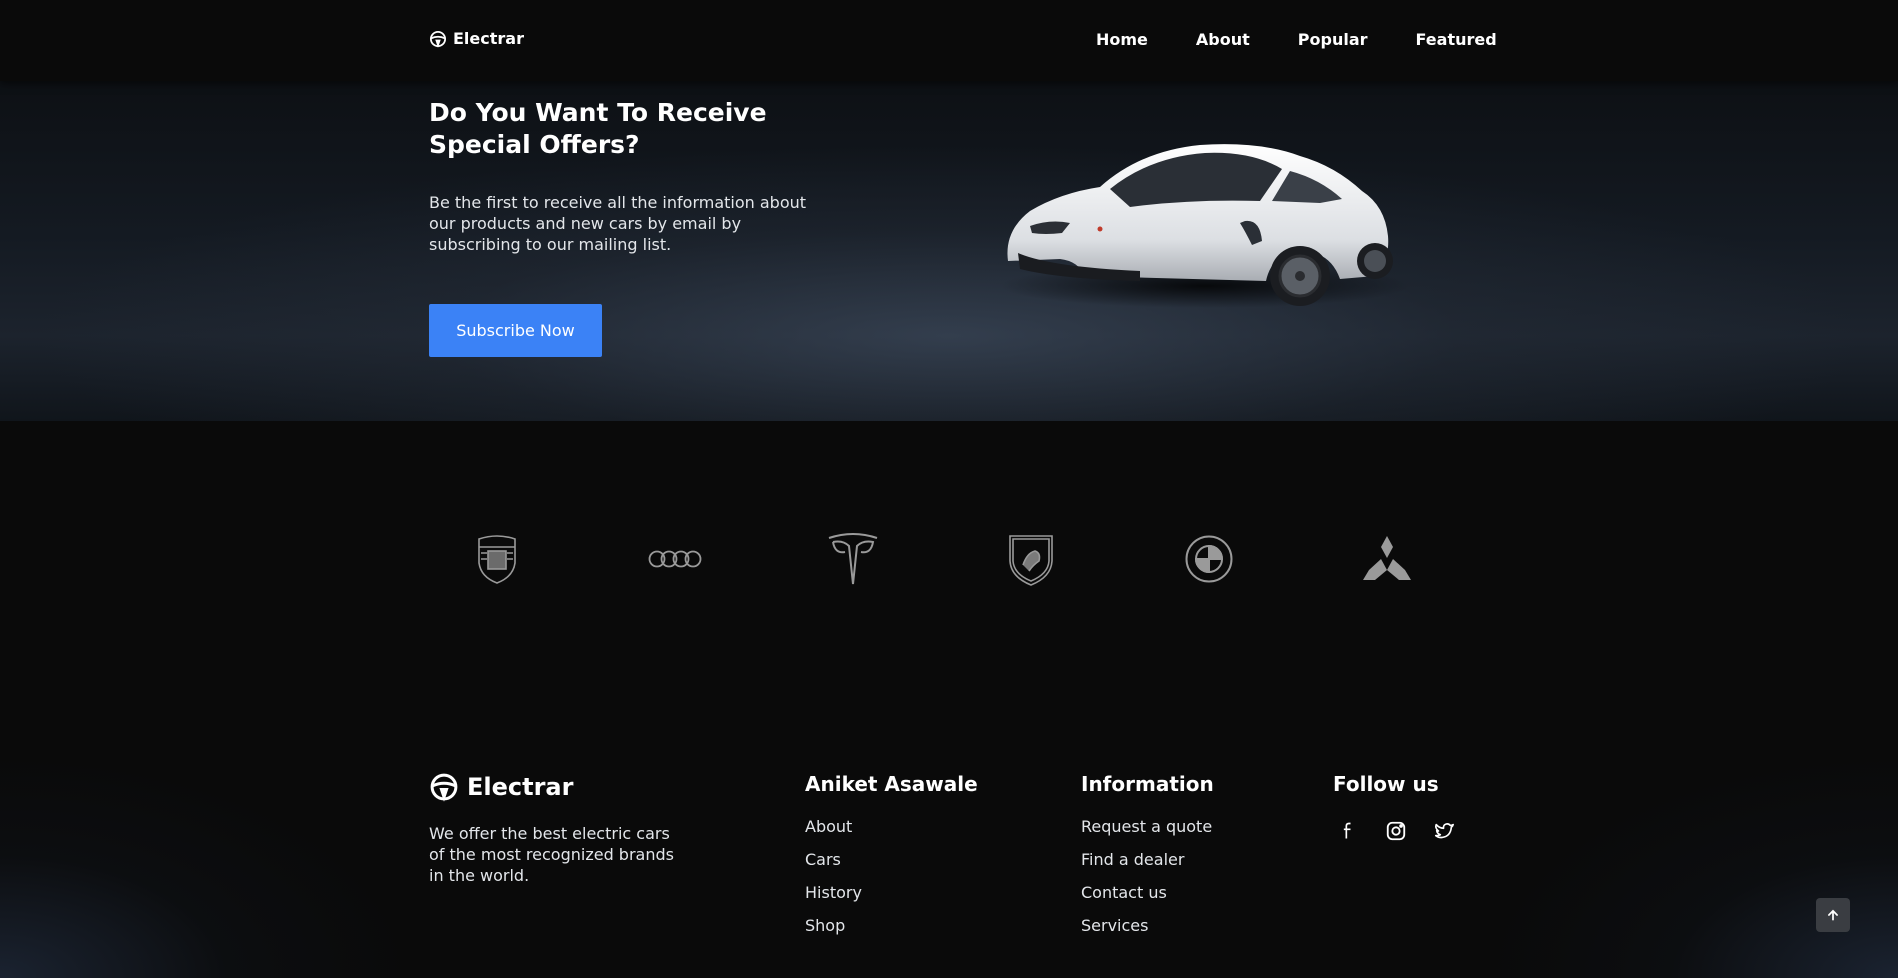 This screenshot has width=1898, height=978. What do you see at coordinates (675, 559) in the screenshot?
I see `audi-logo` at bounding box center [675, 559].